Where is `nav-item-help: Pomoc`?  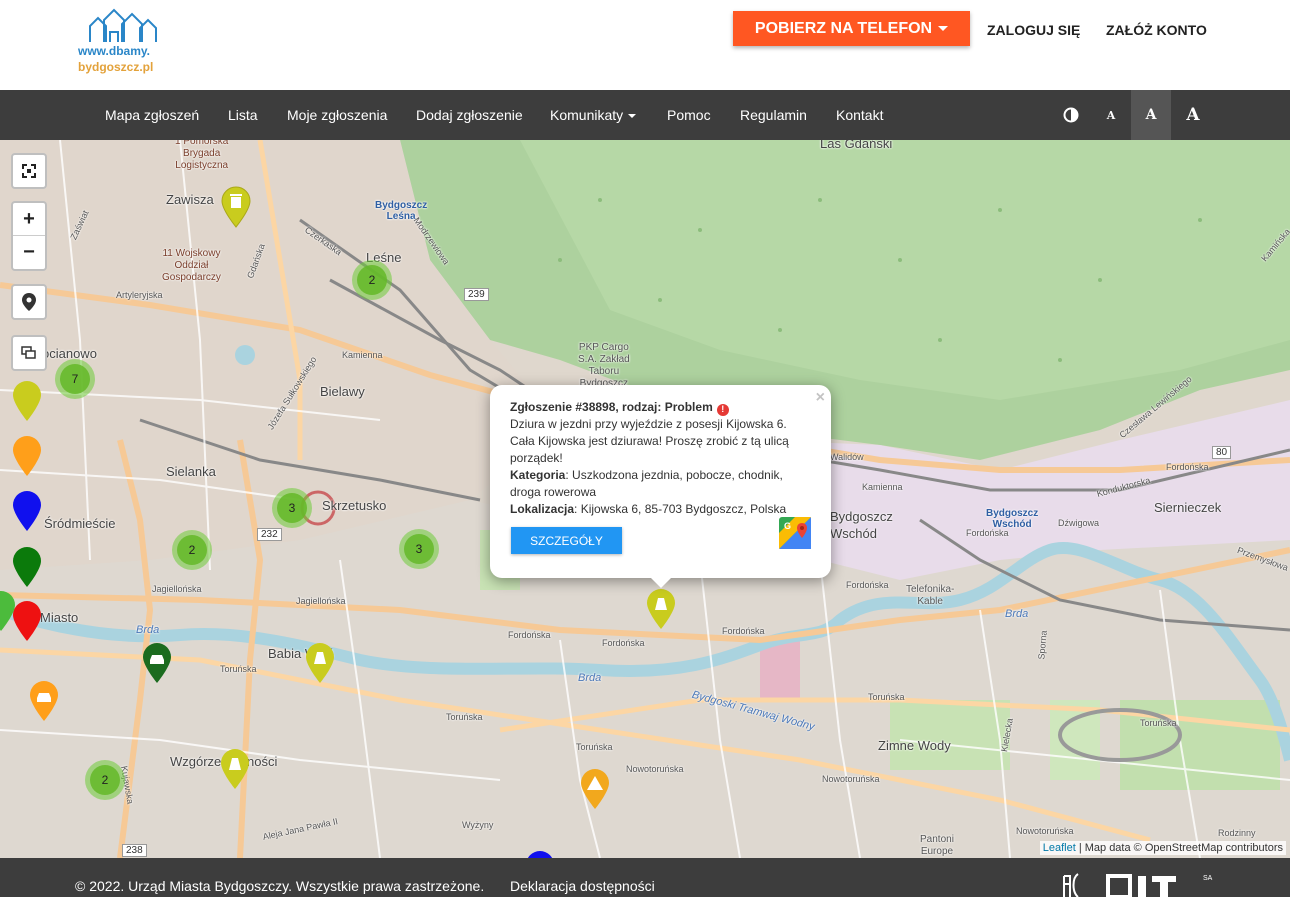
nav-item-help: Pomoc is located at coordinates (689, 115).